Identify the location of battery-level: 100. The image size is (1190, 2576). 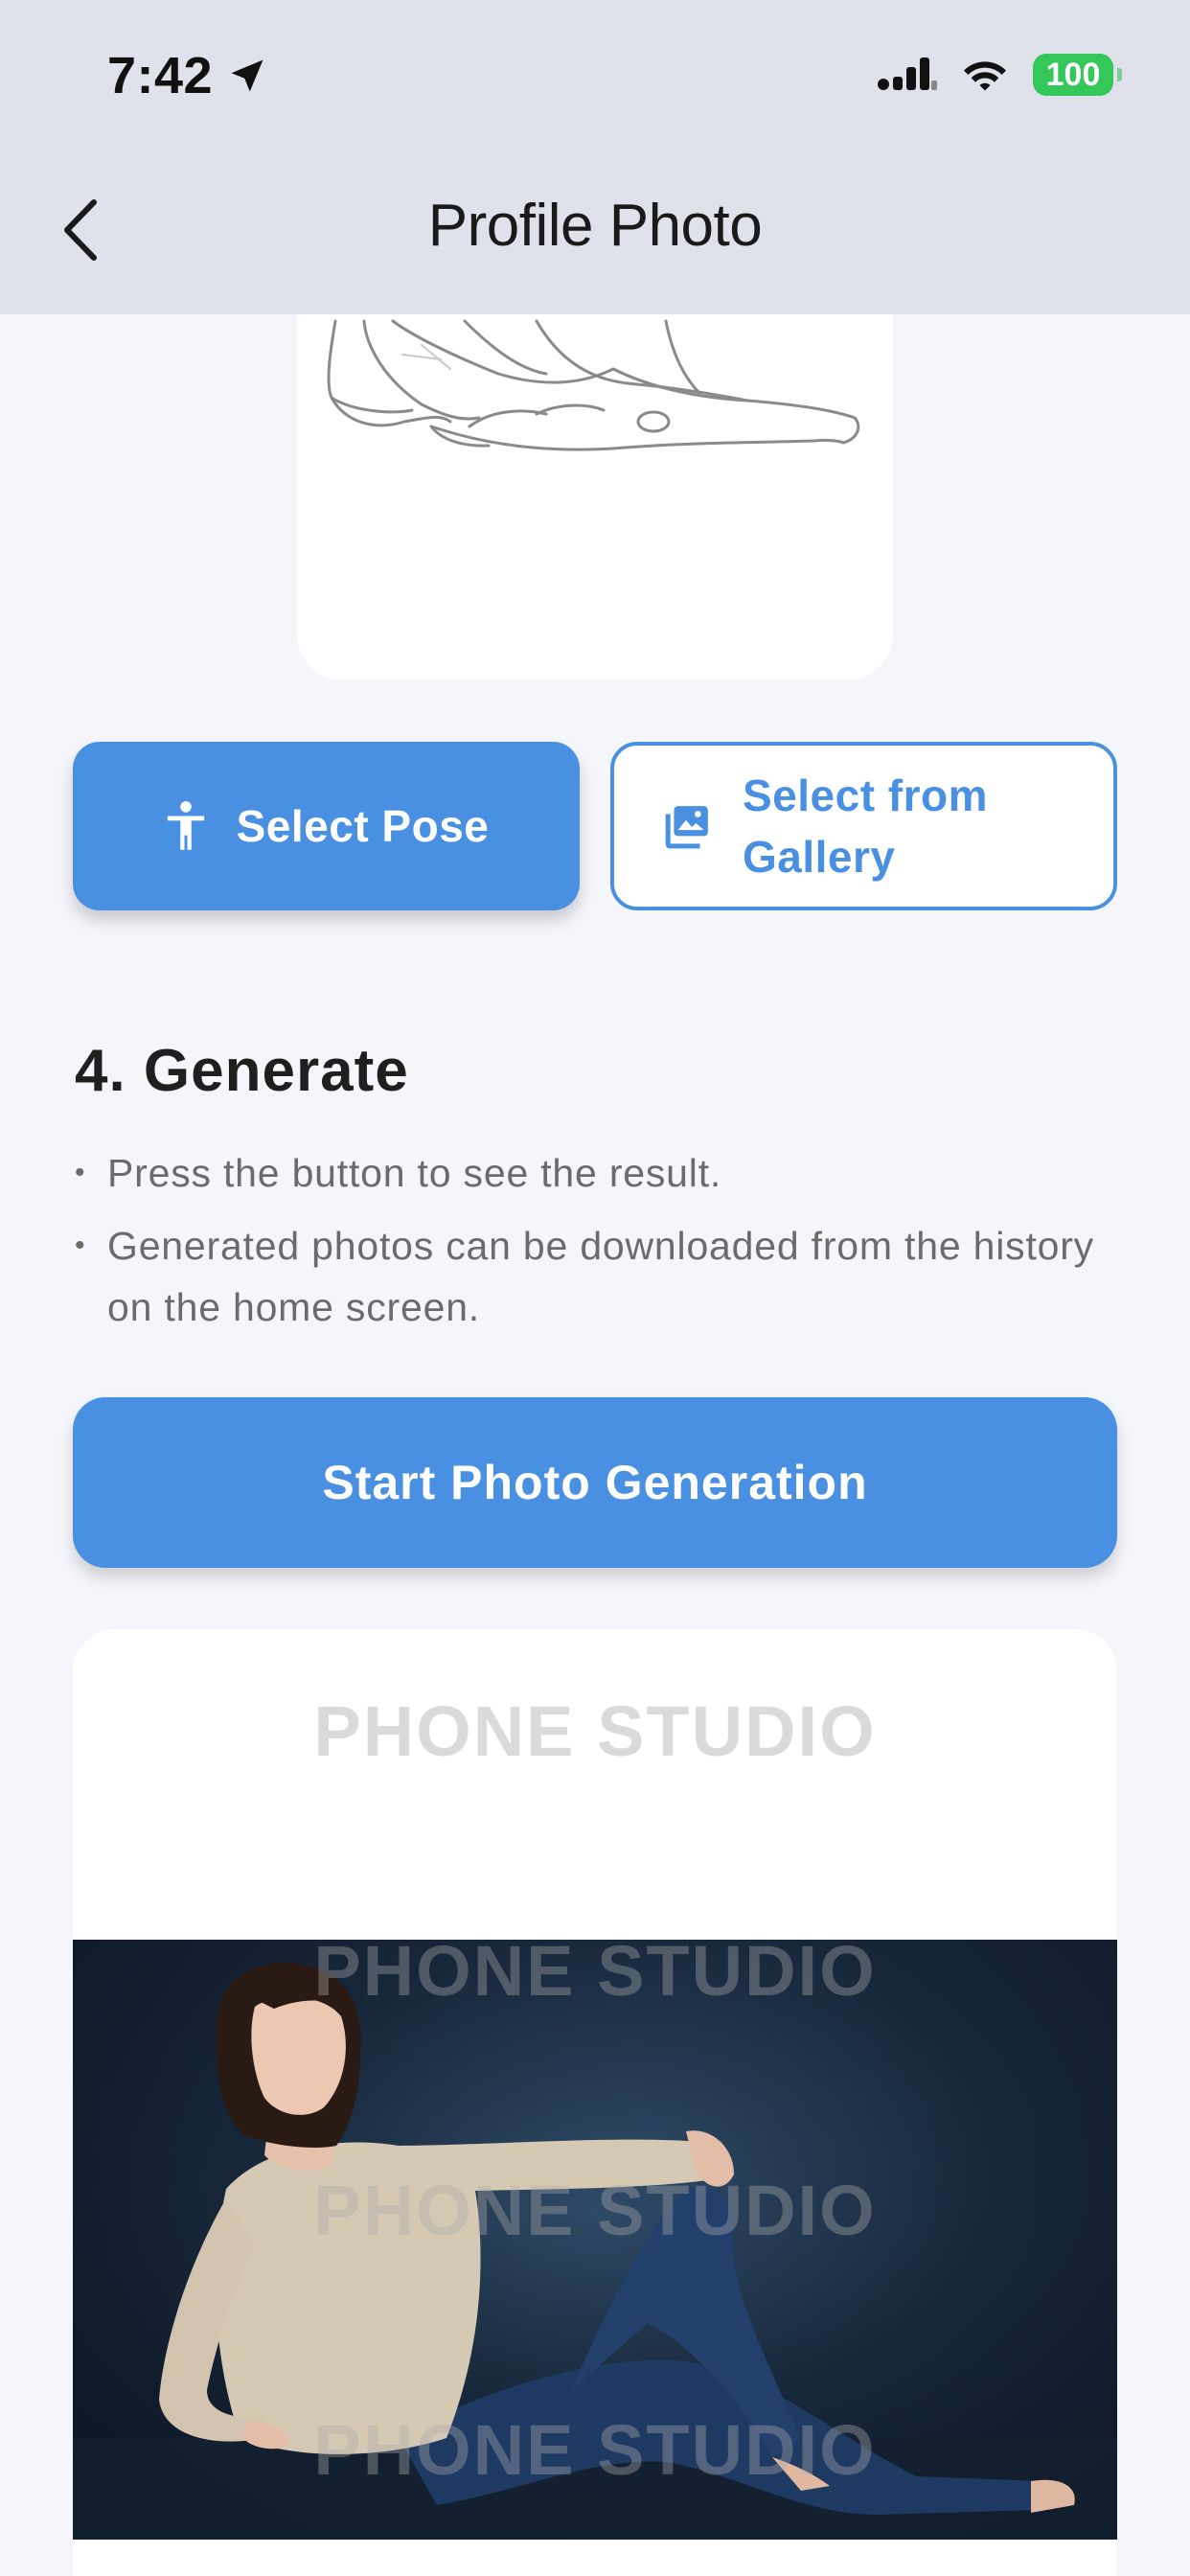
(1073, 74).